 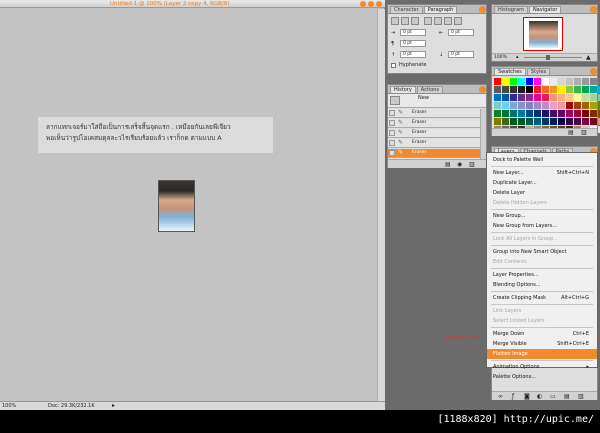 I want to click on history-state-selected: ✎ Eraser, so click(x=434, y=153).